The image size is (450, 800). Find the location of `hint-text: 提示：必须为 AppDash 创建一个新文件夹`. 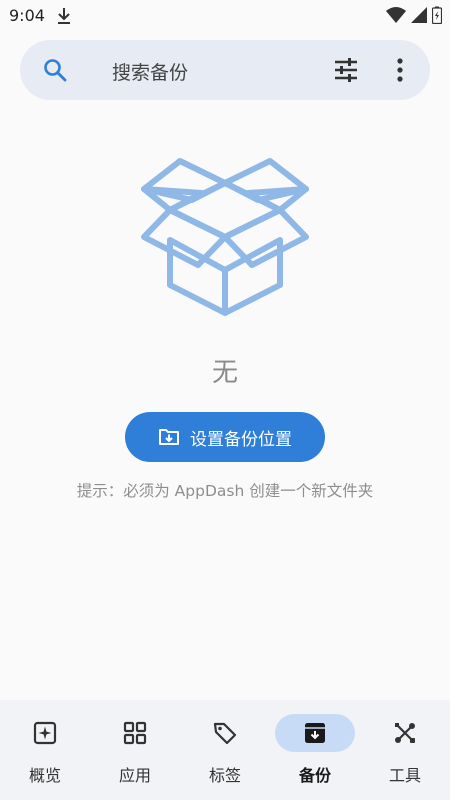

hint-text: 提示：必须为 AppDash 创建一个新文件夹 is located at coordinates (225, 491).